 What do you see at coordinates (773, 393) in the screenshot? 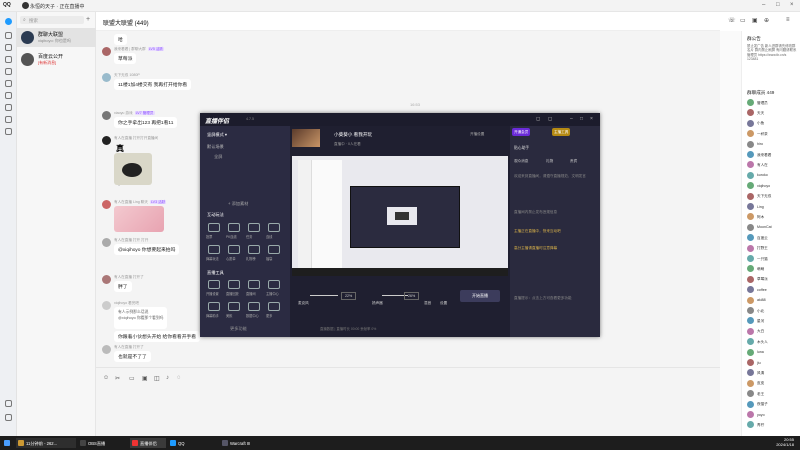
I see `member-item: 老王` at bounding box center [773, 393].